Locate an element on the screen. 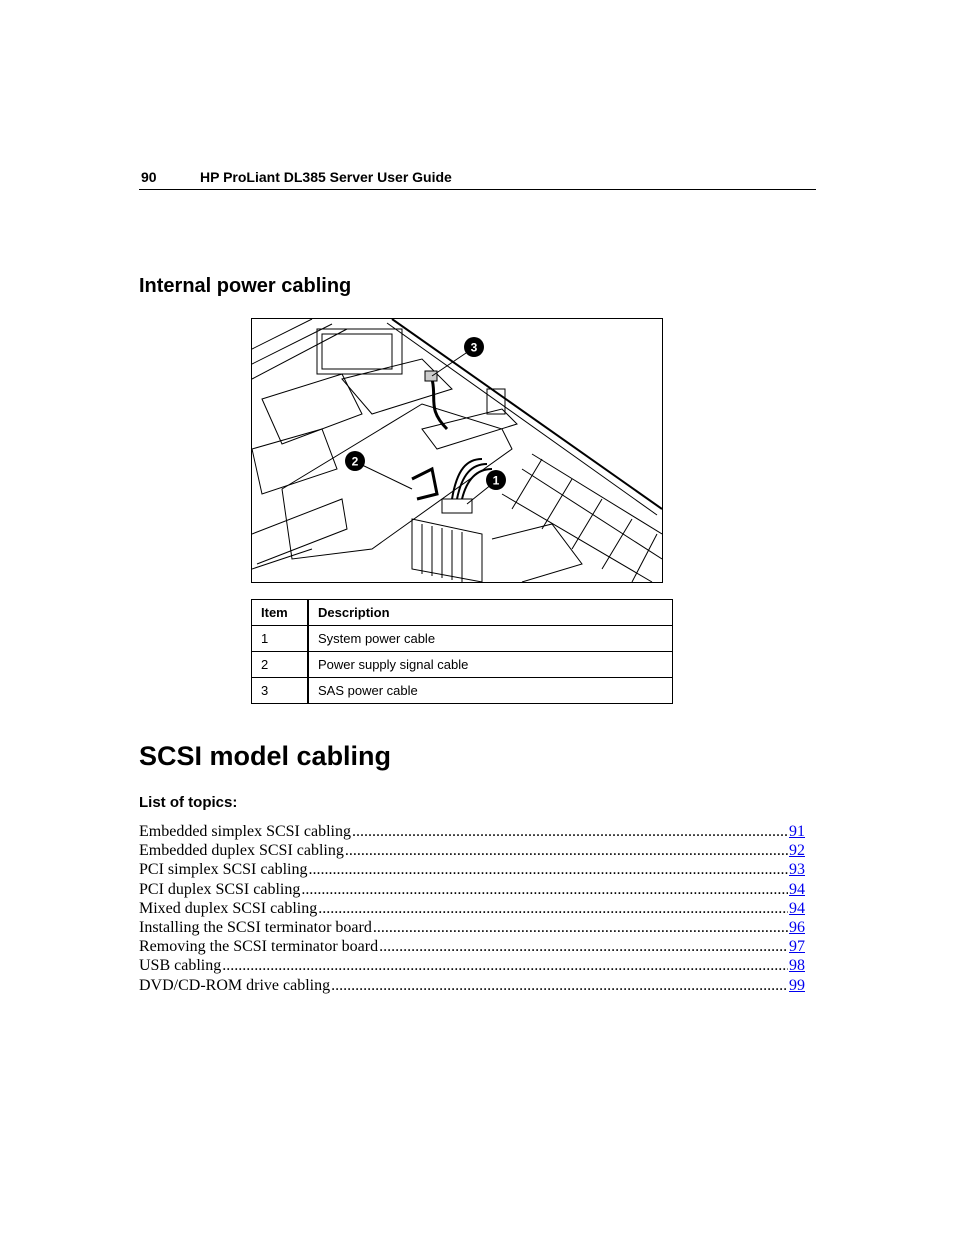  list-item: Embedded simplex SCSI cabling 91 is located at coordinates (472, 831).